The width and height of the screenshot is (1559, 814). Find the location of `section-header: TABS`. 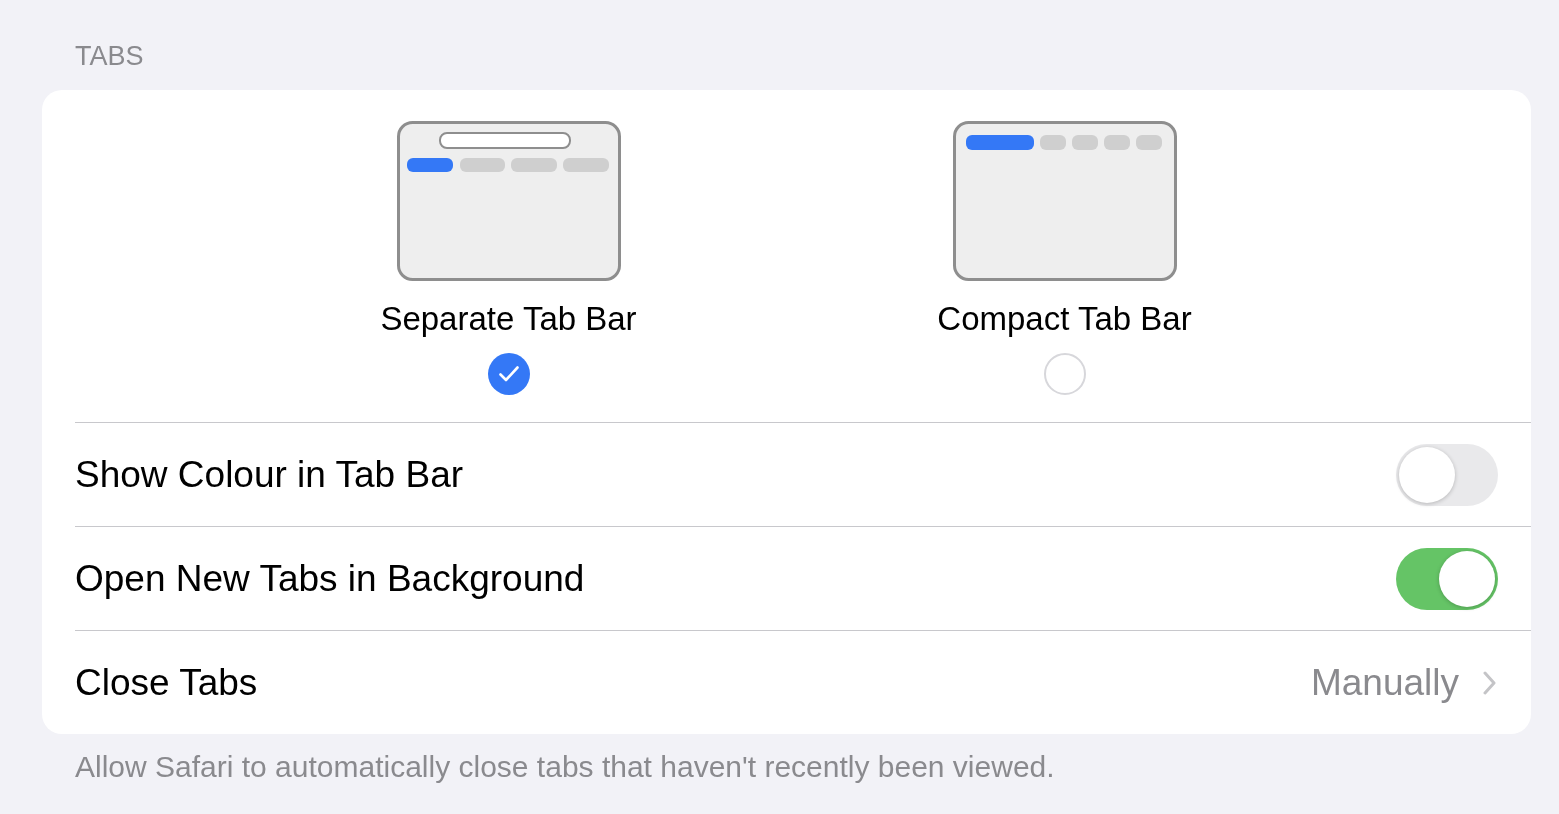

section-header: TABS is located at coordinates (110, 56).